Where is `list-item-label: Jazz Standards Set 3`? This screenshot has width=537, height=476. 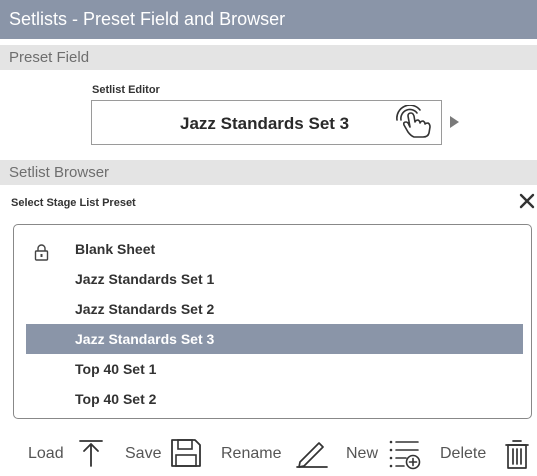 list-item-label: Jazz Standards Set 3 is located at coordinates (145, 339).